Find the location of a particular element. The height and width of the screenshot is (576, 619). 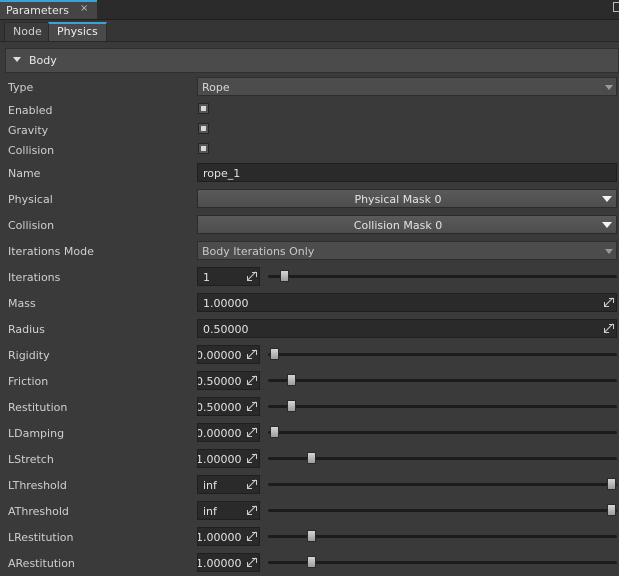

friction-input: 0.50000 is located at coordinates (228, 380).